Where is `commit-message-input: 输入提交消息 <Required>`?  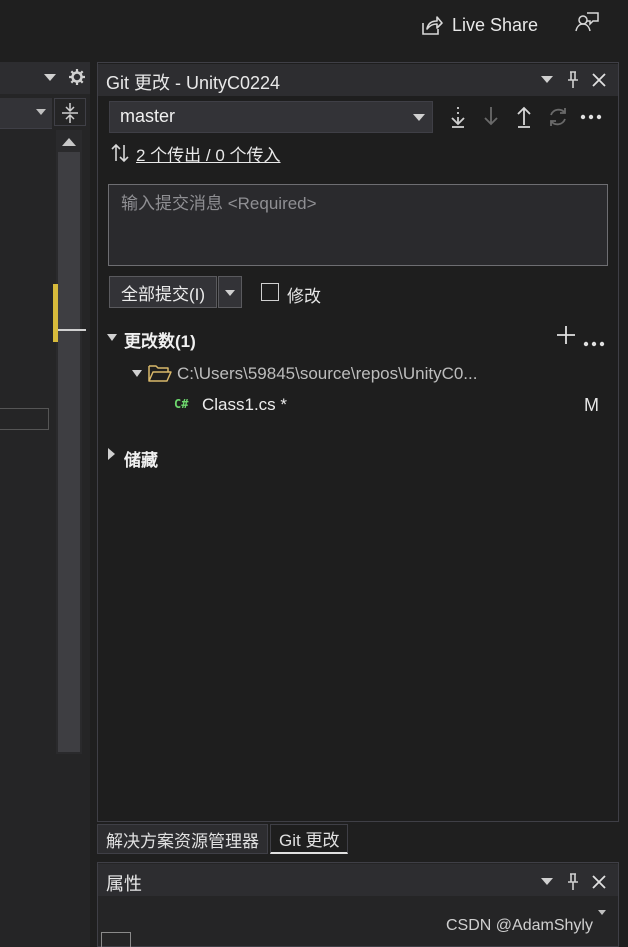 commit-message-input: 输入提交消息 <Required> is located at coordinates (358, 225).